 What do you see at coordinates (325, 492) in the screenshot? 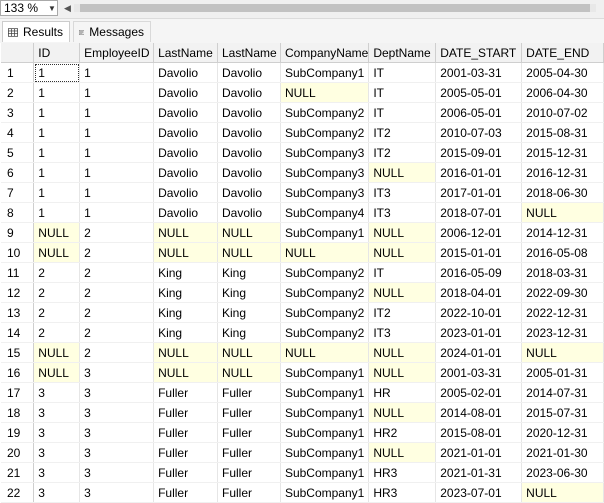
I see `table-cell: SubCompany1` at bounding box center [325, 492].